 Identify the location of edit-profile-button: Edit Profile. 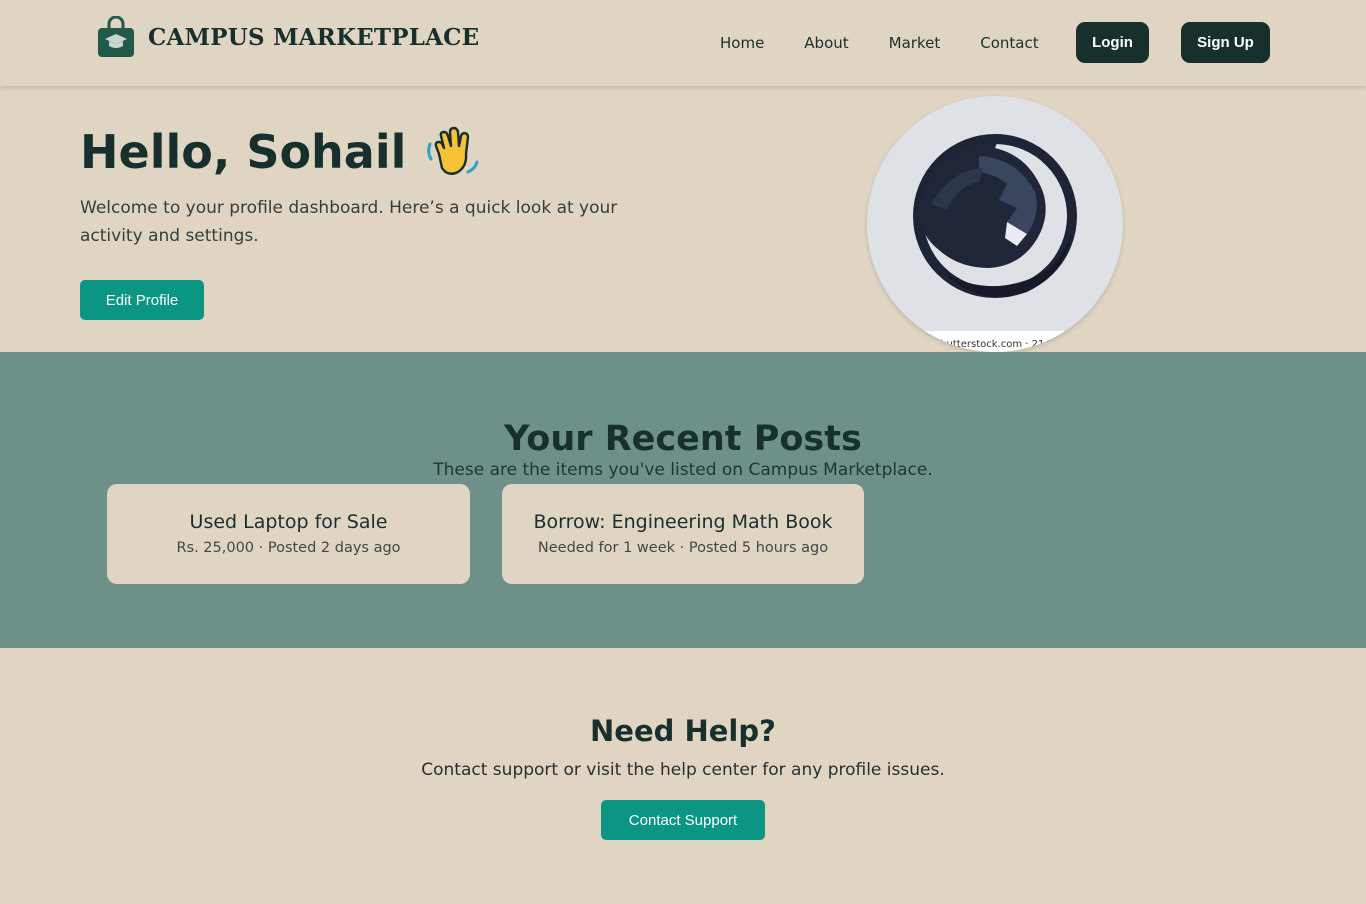
(142, 300).